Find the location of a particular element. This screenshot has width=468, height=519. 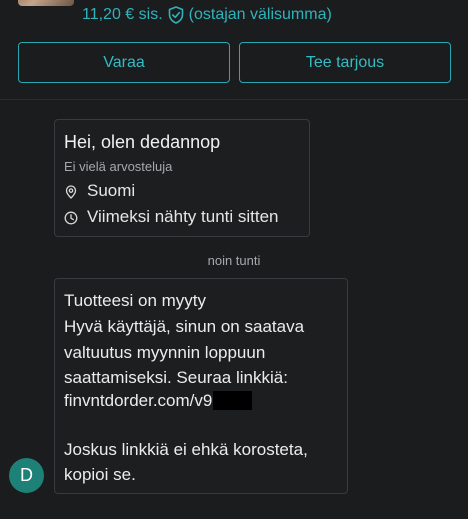

profile-reviews: Ei vielä arvosteluja is located at coordinates (118, 166).